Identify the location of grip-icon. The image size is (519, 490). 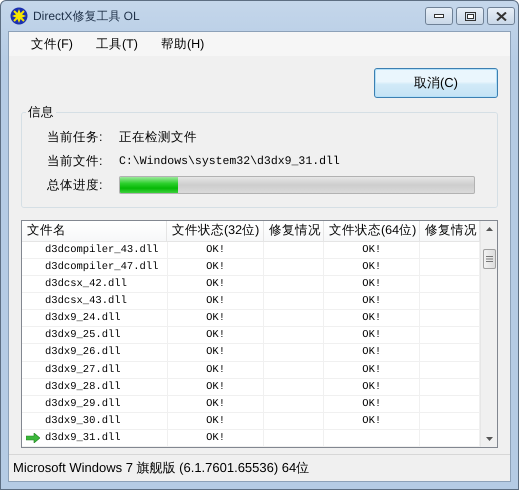
(489, 259).